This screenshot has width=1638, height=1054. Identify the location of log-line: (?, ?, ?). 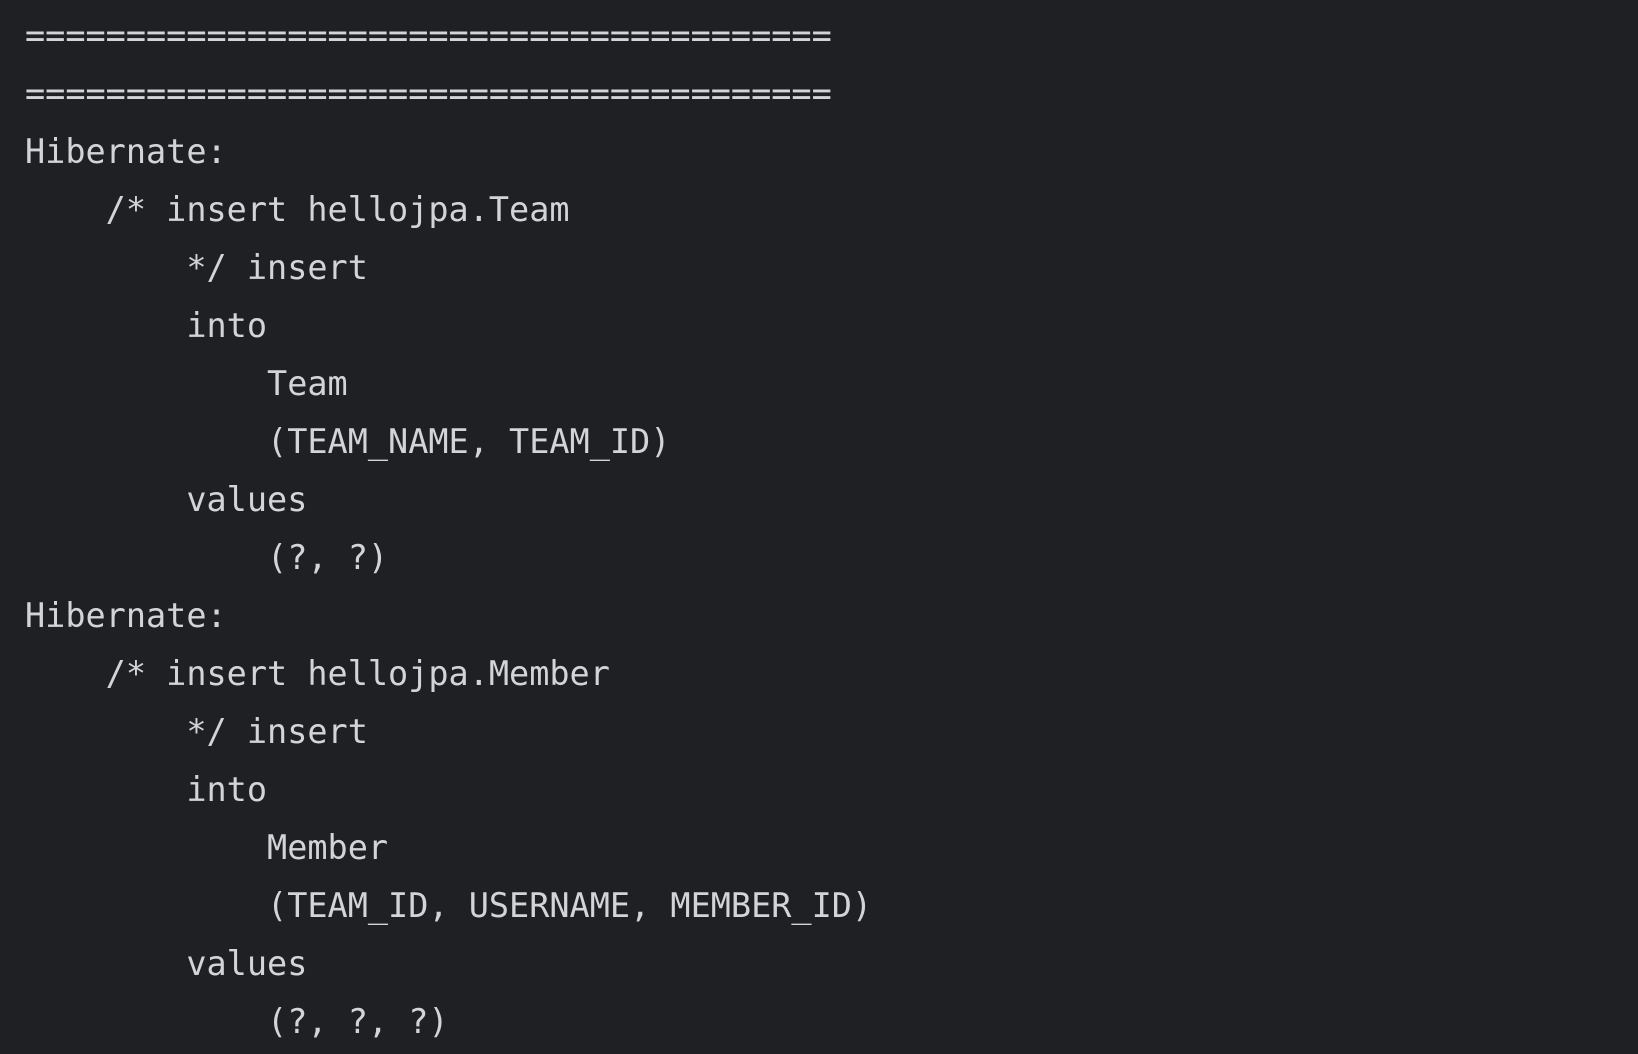
(237, 1021).